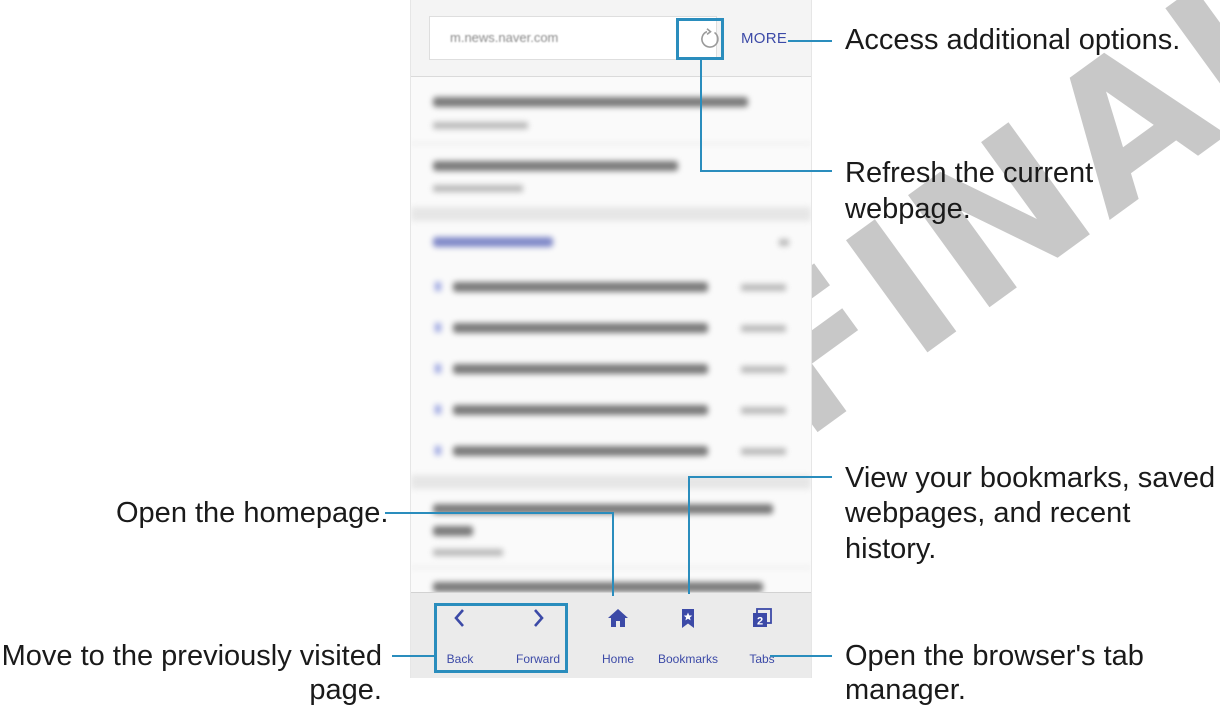 This screenshot has width=1220, height=708. Describe the element at coordinates (760, 477) in the screenshot. I see `bookmarks-callout-line-h` at that location.